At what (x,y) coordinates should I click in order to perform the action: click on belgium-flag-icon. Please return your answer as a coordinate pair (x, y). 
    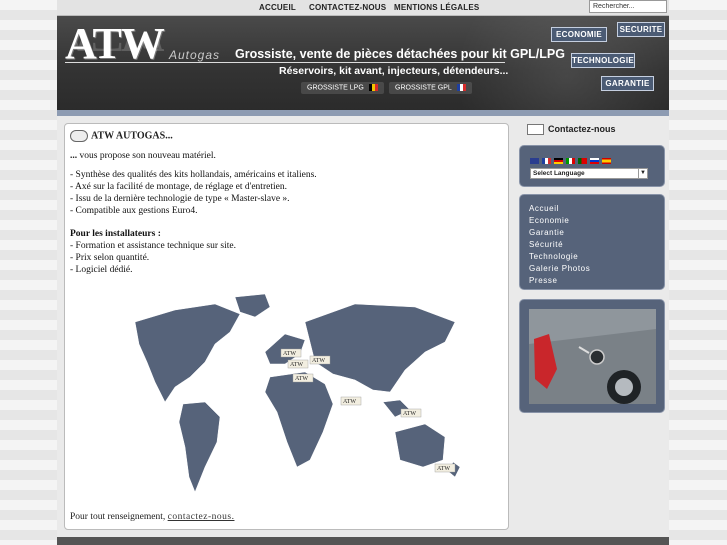
    Looking at the image, I should click on (373, 87).